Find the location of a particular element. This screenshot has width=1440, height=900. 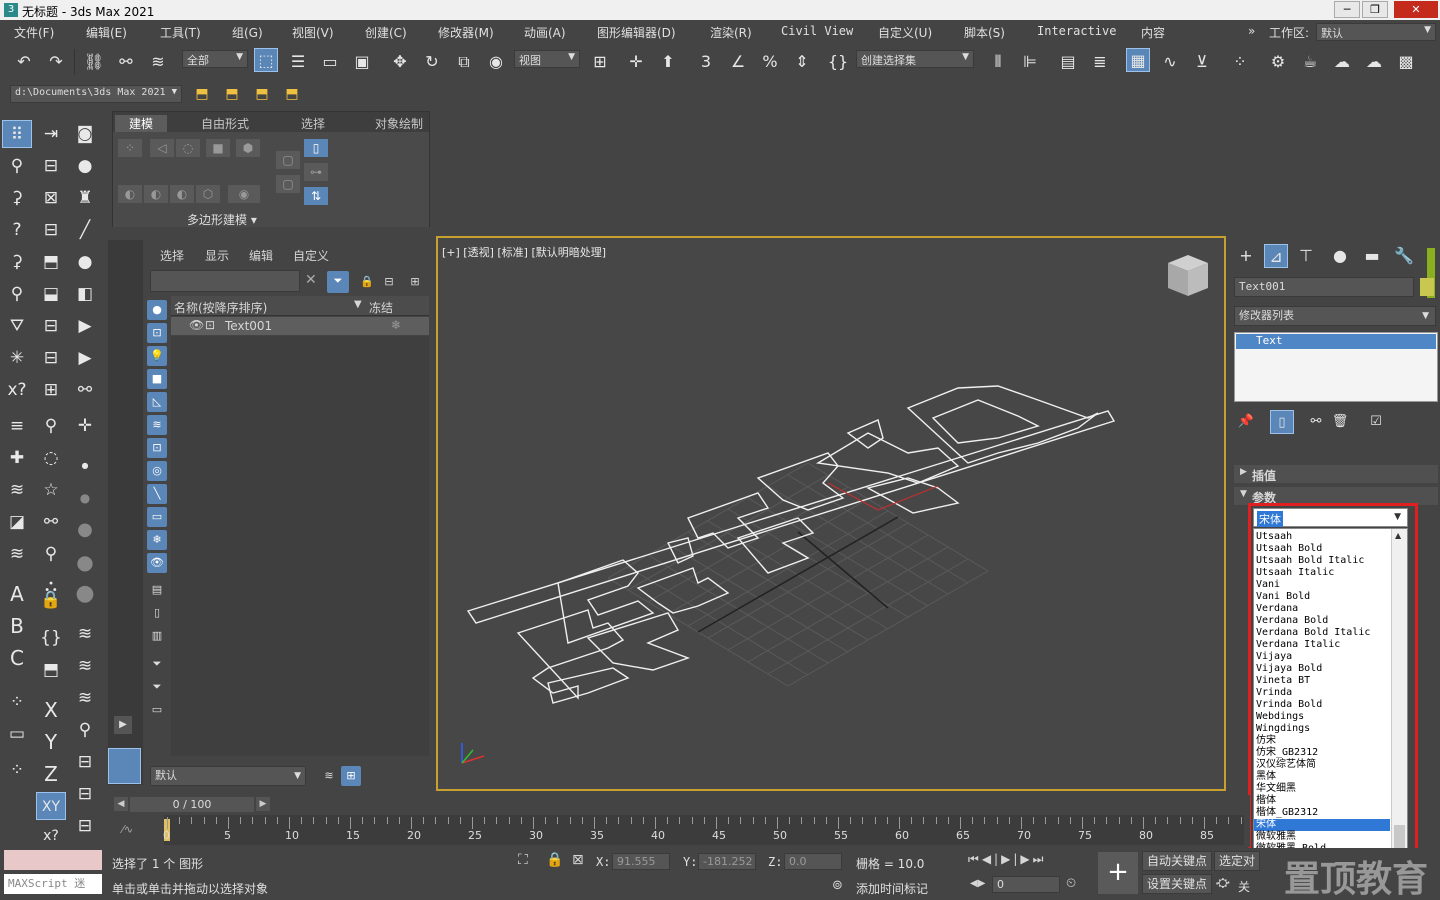

tool-icon: ⁘ is located at coordinates (17, 770).